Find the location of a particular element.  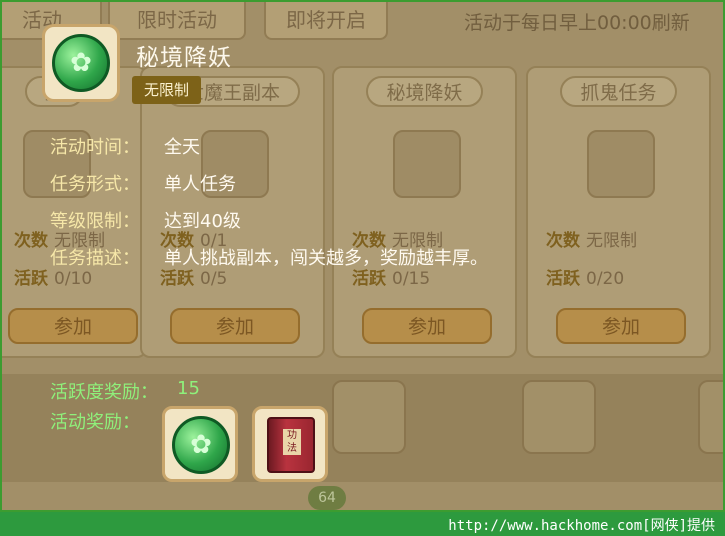

reward-item: ✿ is located at coordinates (200, 444).